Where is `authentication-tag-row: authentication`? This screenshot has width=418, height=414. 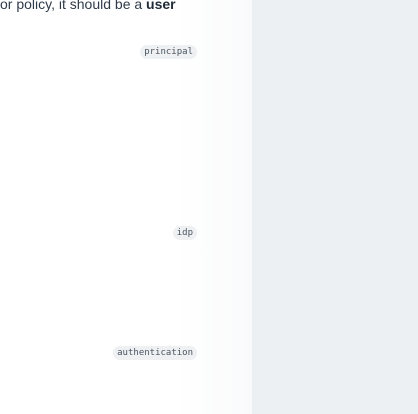
authentication-tag-row: authentication is located at coordinates (155, 351).